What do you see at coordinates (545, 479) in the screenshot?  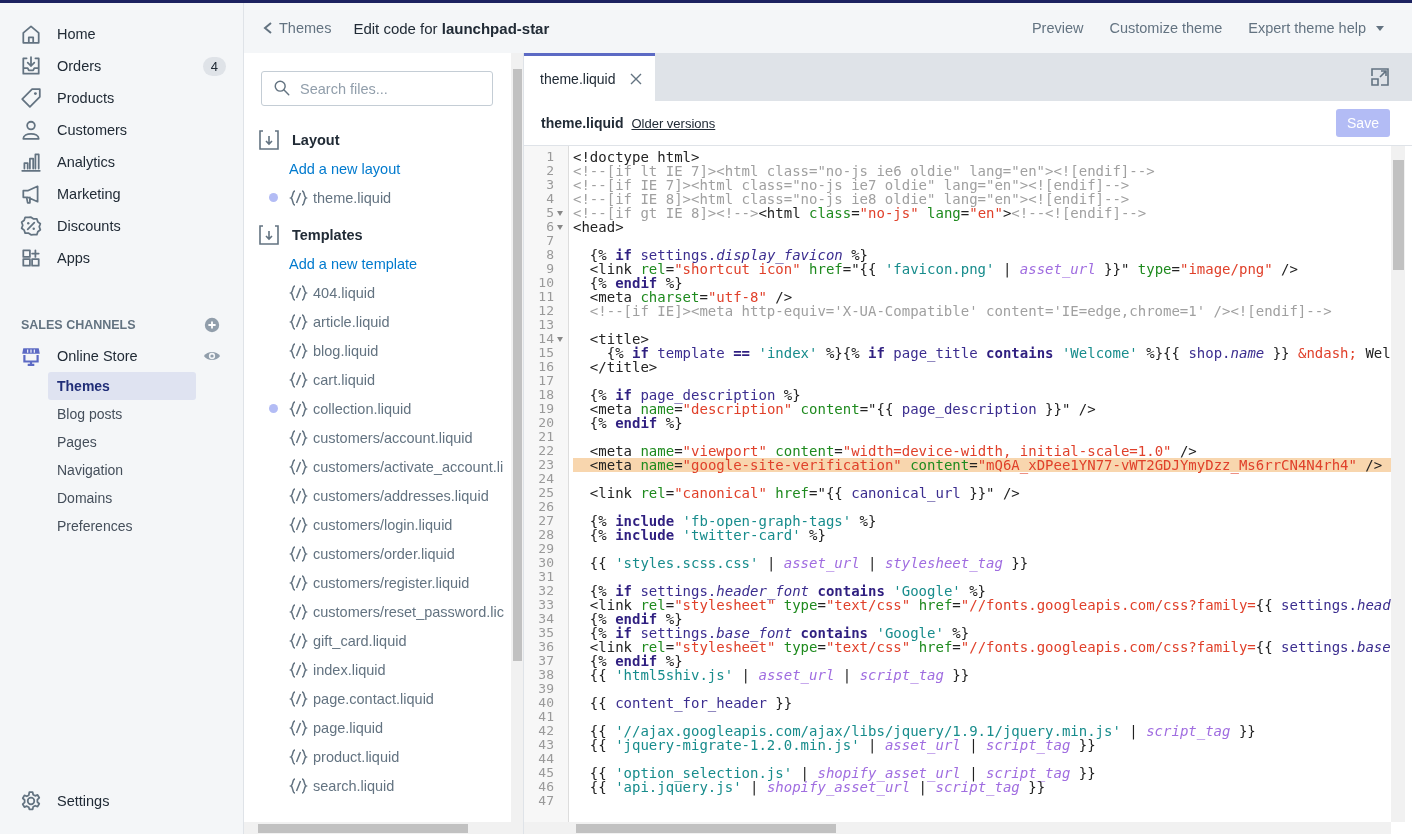 I see `line-number: 24` at bounding box center [545, 479].